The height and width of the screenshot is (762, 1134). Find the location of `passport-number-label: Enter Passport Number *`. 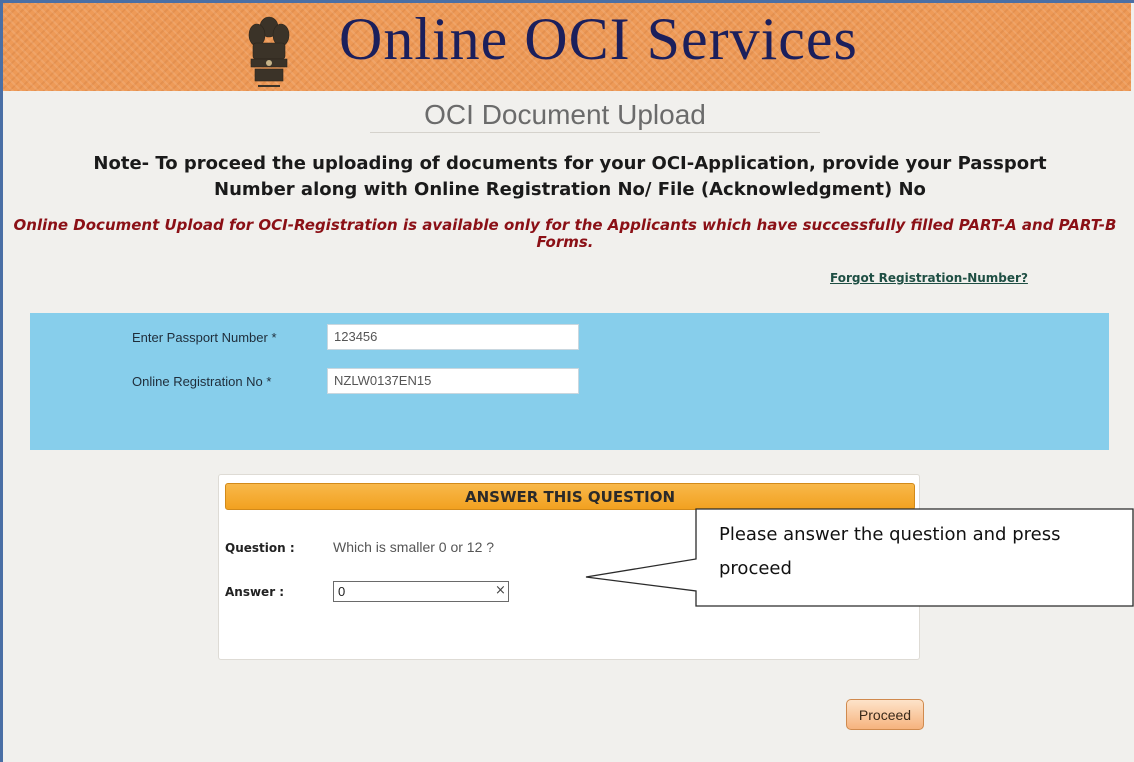

passport-number-label: Enter Passport Number * is located at coordinates (204, 337).